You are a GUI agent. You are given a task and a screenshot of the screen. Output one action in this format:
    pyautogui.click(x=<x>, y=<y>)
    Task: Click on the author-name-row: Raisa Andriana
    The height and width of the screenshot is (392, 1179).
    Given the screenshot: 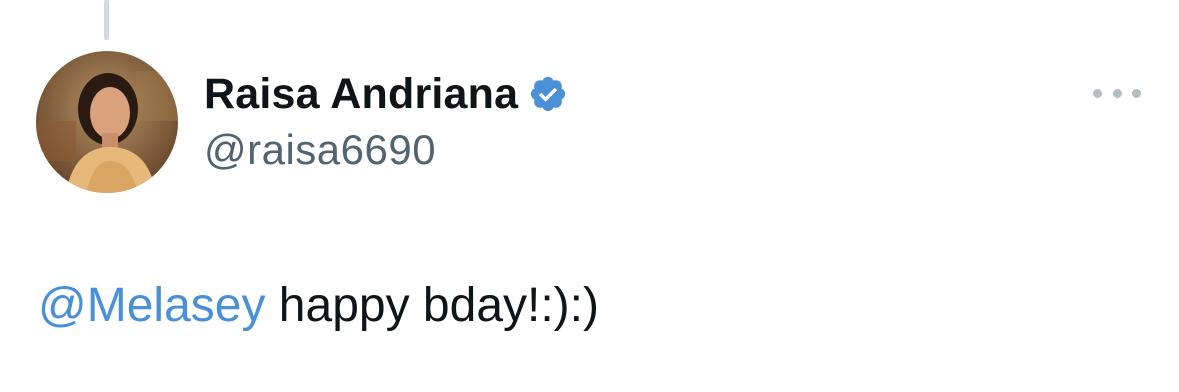 What is the action you would take?
    pyautogui.click(x=386, y=94)
    